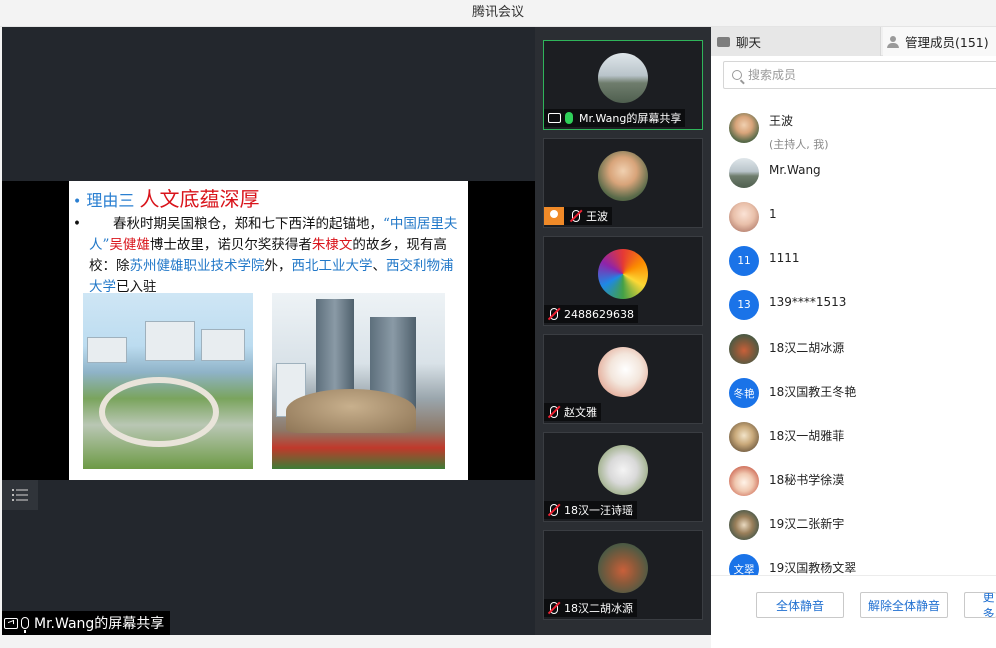  Describe the element at coordinates (813, 568) in the screenshot. I see `member-name: 19汉国教杨文翠` at that location.